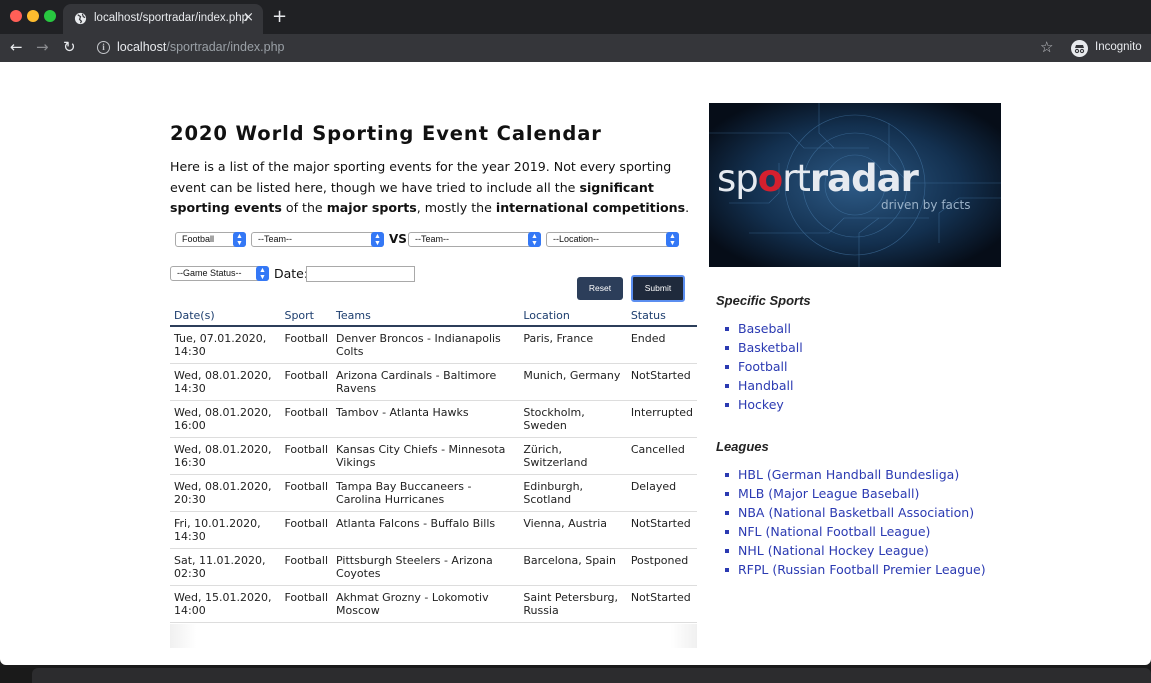 This screenshot has height=683, width=1151. I want to click on macos-dock, so click(575, 674).